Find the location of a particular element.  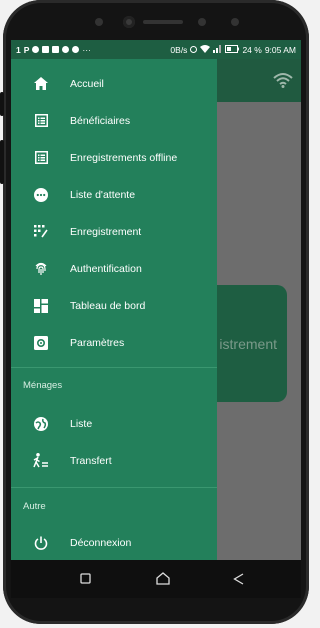

drawer-item-label: Bénéficiaires is located at coordinates (100, 120).